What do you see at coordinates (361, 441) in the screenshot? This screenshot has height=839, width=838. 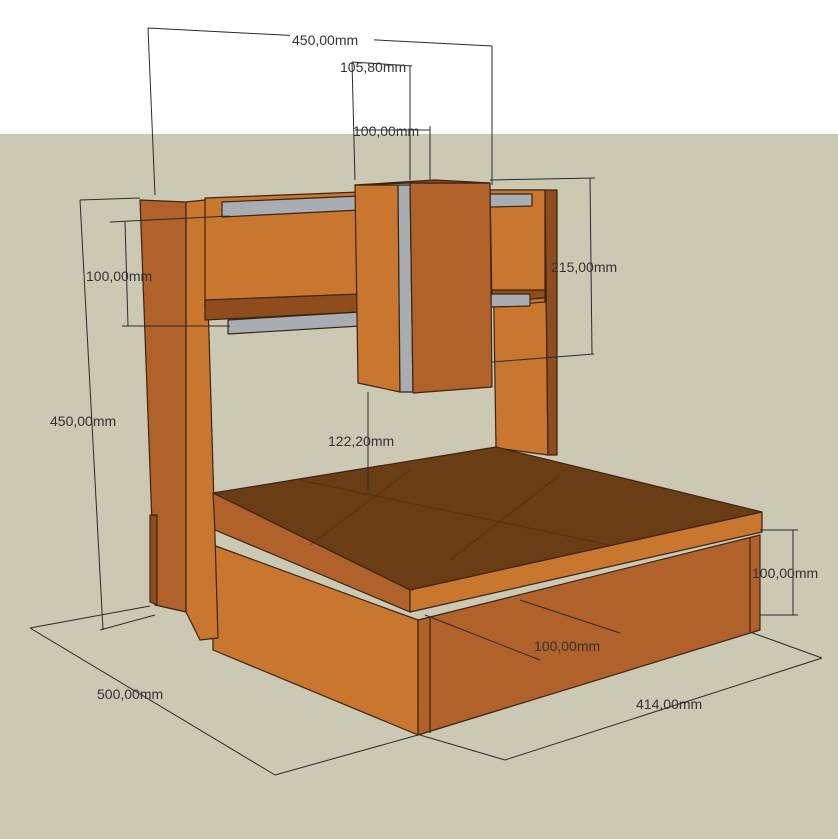 I see `clearance-label: 122,20mm` at bounding box center [361, 441].